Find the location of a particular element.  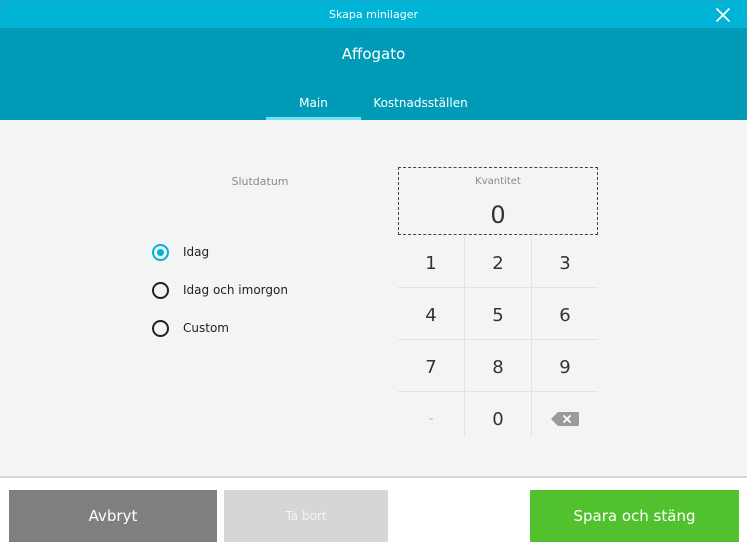

tab-main-label: Main is located at coordinates (313, 103).